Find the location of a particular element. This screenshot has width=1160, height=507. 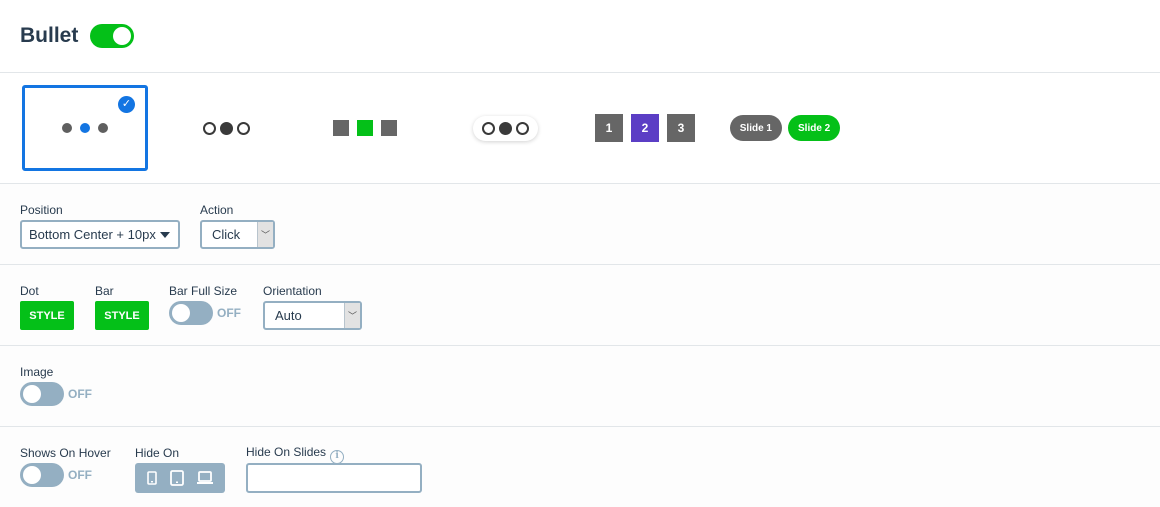

bullet-number: 3 is located at coordinates (681, 128).